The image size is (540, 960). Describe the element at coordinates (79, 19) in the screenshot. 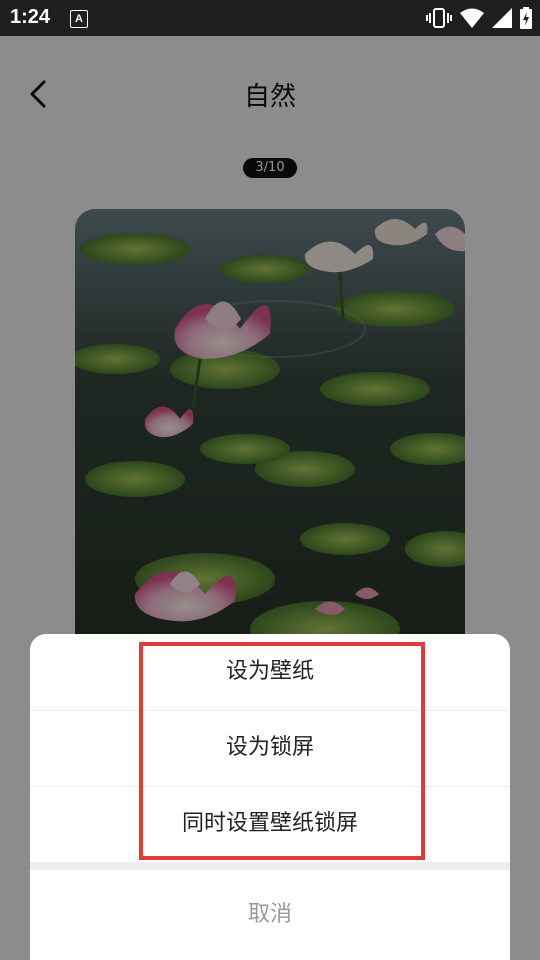

I see `notification-a-icon: A` at that location.